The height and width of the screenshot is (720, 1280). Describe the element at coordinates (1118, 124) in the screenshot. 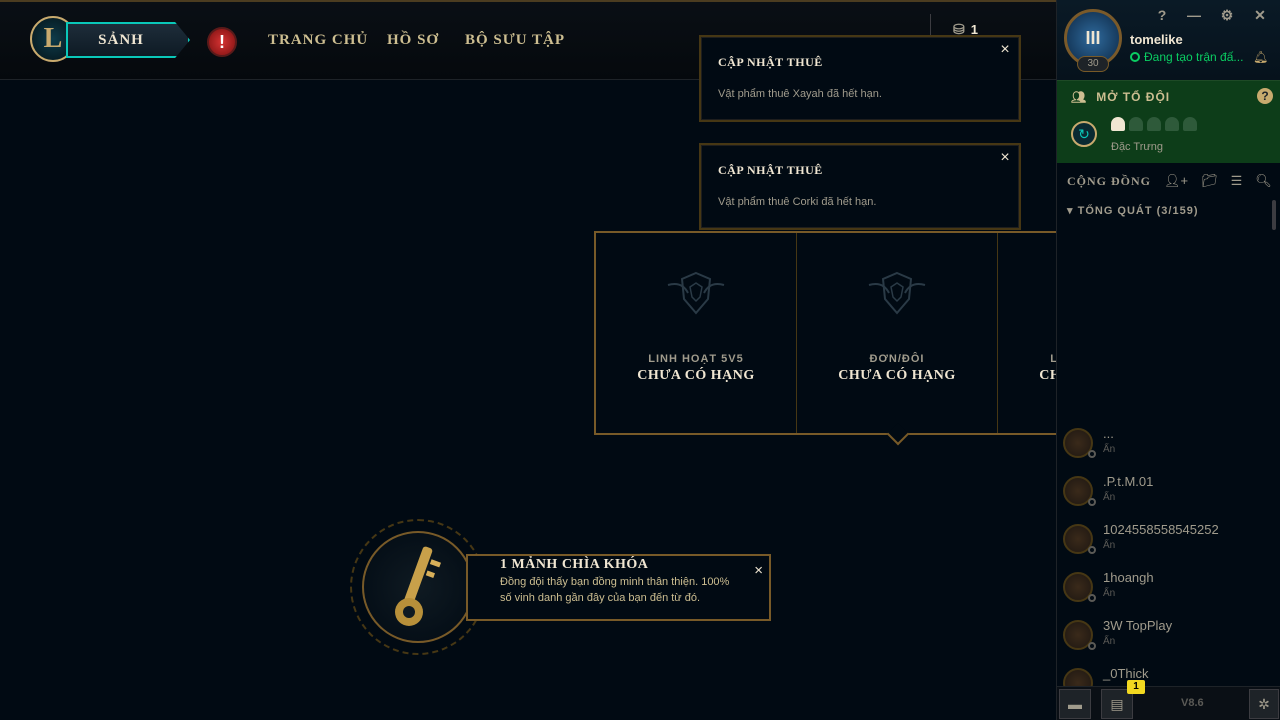

I see `party-slot-filled` at that location.